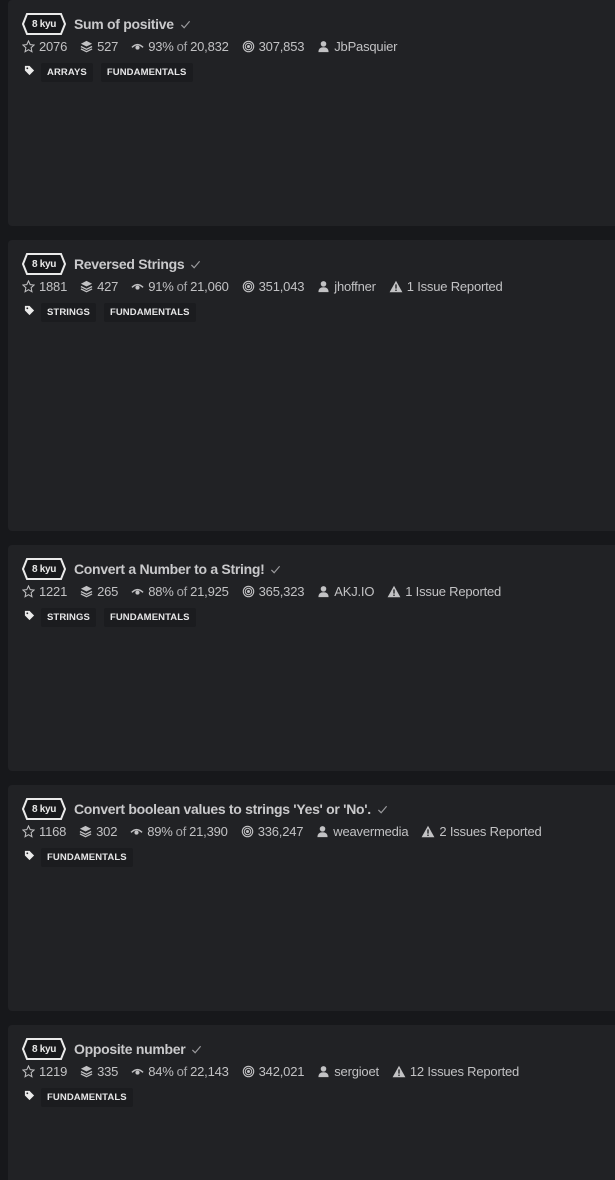 This screenshot has width=615, height=1180. What do you see at coordinates (124, 24) in the screenshot?
I see `kata-title-link: Sum of positive` at bounding box center [124, 24].